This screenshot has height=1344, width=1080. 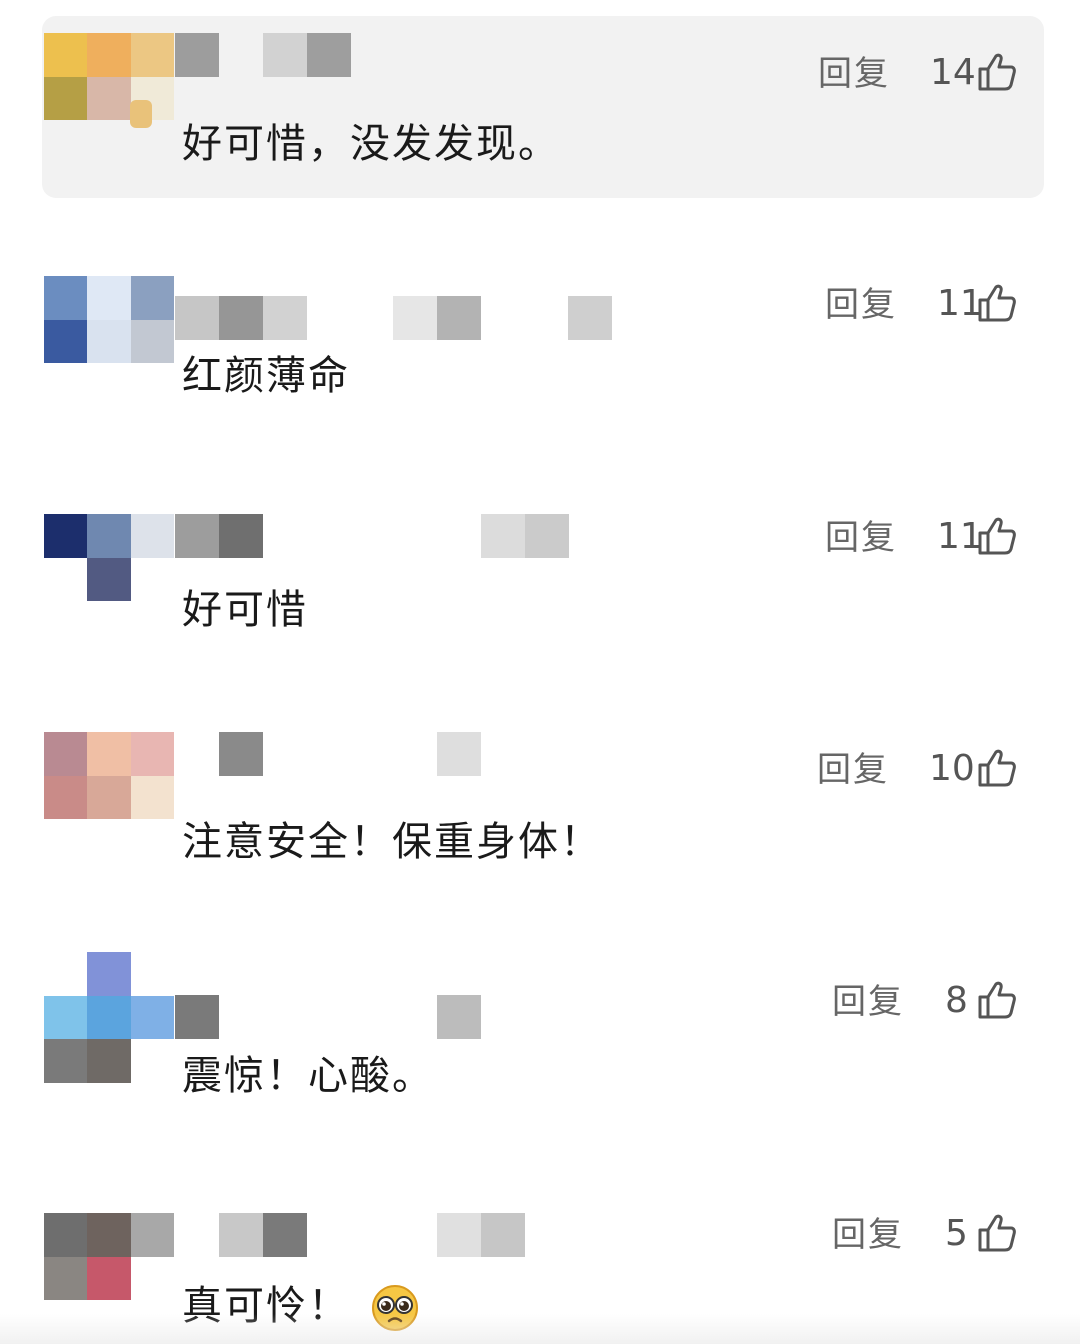 I want to click on comment-text: 好可惜, so click(x=245, y=610).